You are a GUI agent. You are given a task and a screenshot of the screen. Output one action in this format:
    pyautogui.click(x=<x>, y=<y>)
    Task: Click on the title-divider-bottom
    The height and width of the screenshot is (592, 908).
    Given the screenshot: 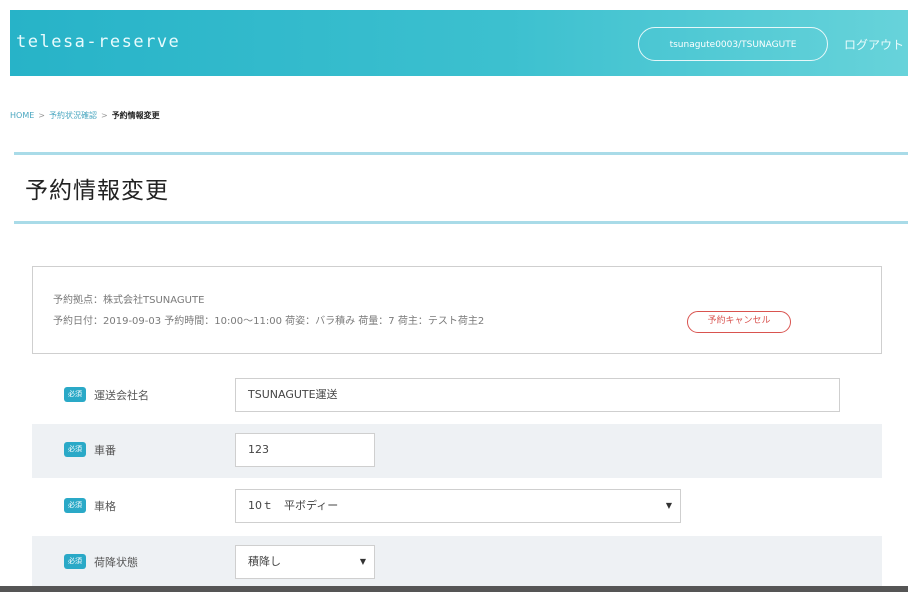 What is the action you would take?
    pyautogui.click(x=461, y=222)
    